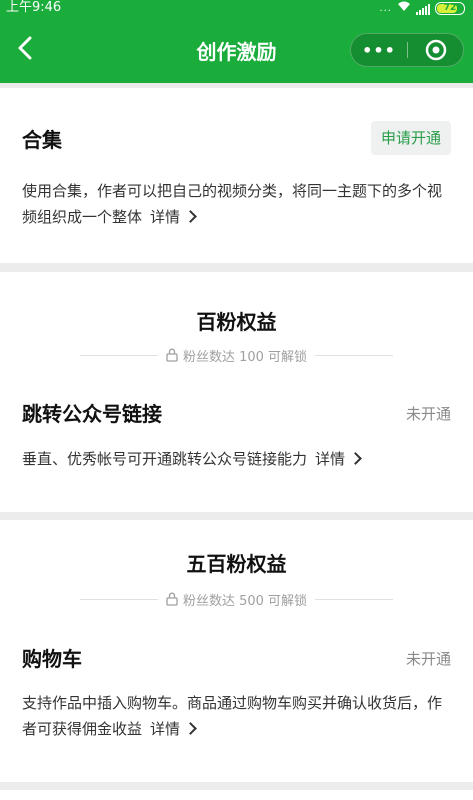 The image size is (473, 800). I want to click on shopping-cart-status: 未开通, so click(428, 659).